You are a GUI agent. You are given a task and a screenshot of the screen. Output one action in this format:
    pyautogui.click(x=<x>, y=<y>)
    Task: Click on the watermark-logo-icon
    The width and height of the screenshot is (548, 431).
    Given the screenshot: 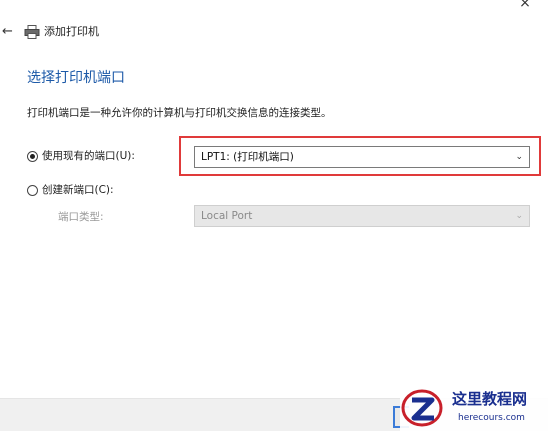 What is the action you would take?
    pyautogui.click(x=422, y=408)
    